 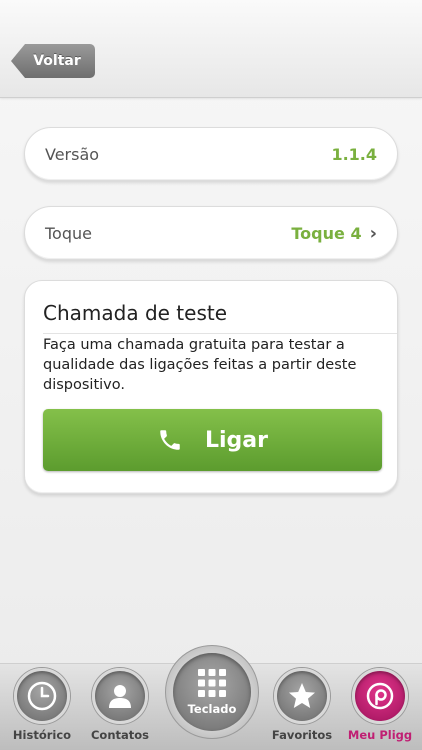 I want to click on tab-label: Meu Pligg, so click(x=380, y=735).